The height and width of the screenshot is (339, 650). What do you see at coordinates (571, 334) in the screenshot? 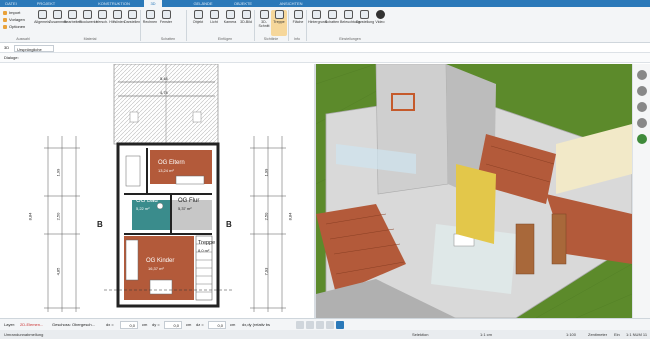
I see `status-scale: 1:100` at bounding box center [571, 334].